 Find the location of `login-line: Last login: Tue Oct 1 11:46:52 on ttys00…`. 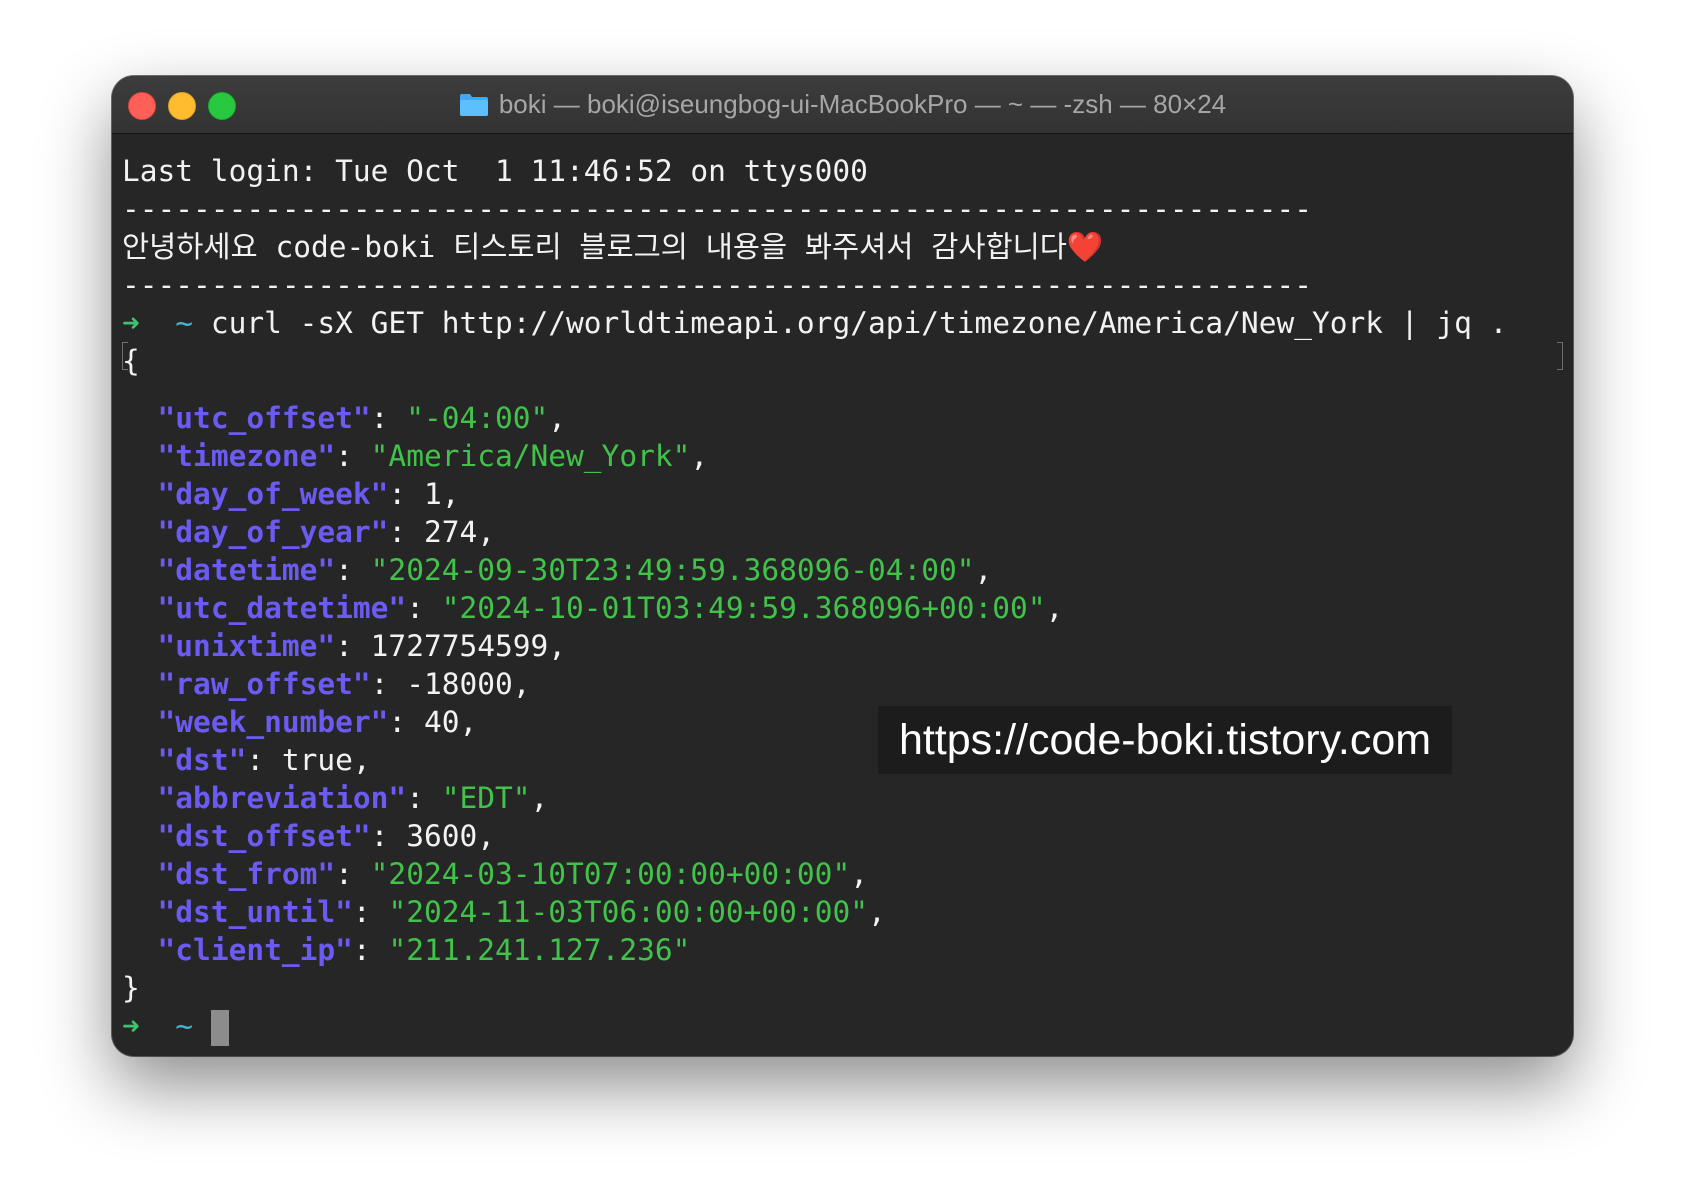

login-line: Last login: Tue Oct 1 11:46:52 on ttys00… is located at coordinates (495, 171).